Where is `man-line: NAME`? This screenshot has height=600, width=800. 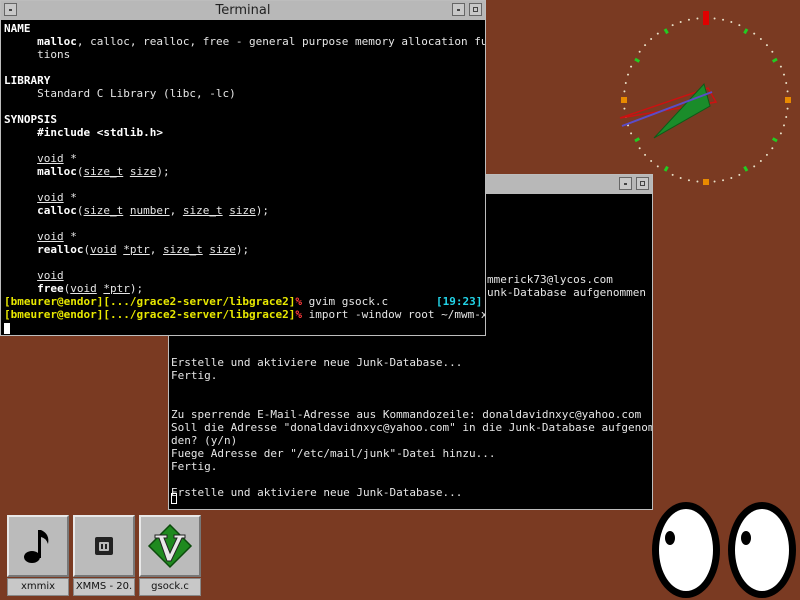
man-line: NAME is located at coordinates (17, 28).